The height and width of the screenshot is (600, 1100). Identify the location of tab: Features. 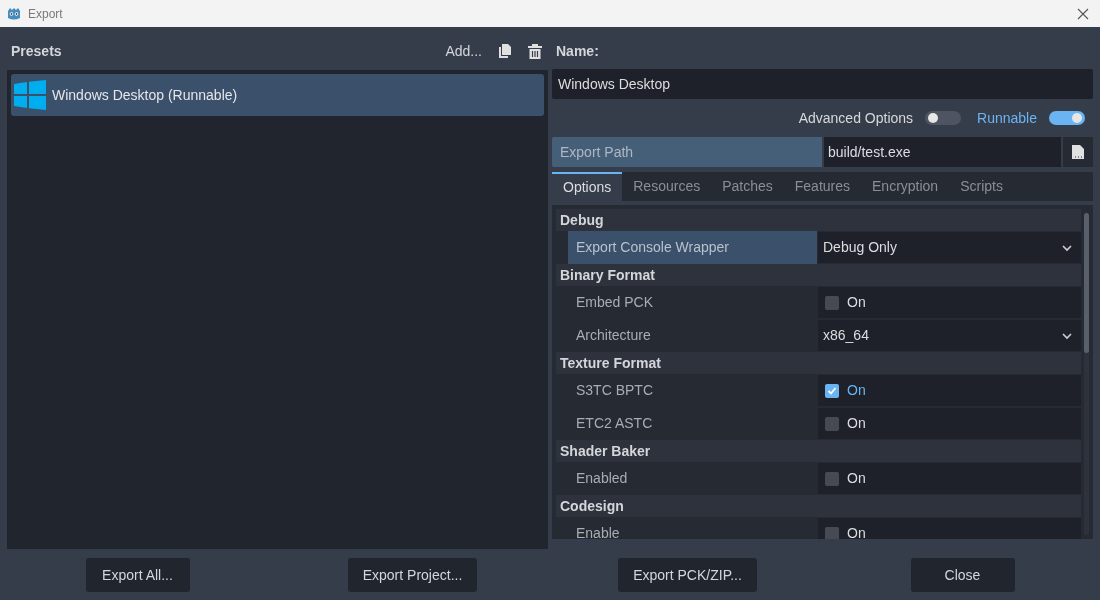
(822, 186).